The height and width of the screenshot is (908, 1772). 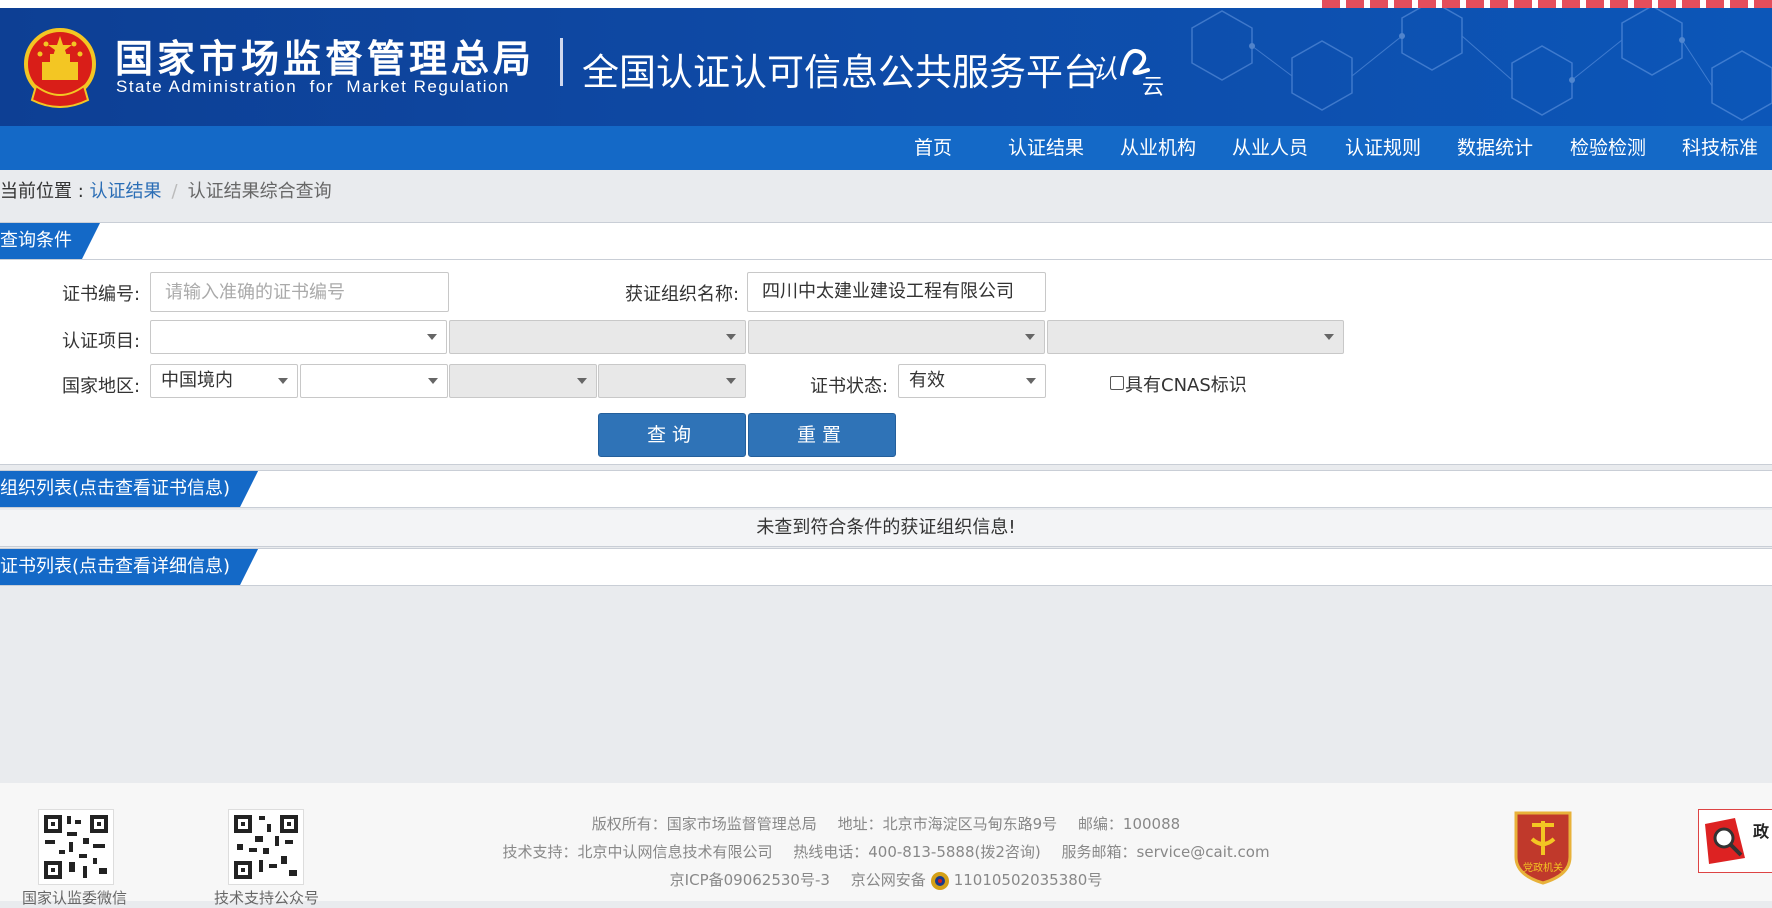 I want to click on nav-item-statistics: 数据统计, so click(x=1495, y=148).